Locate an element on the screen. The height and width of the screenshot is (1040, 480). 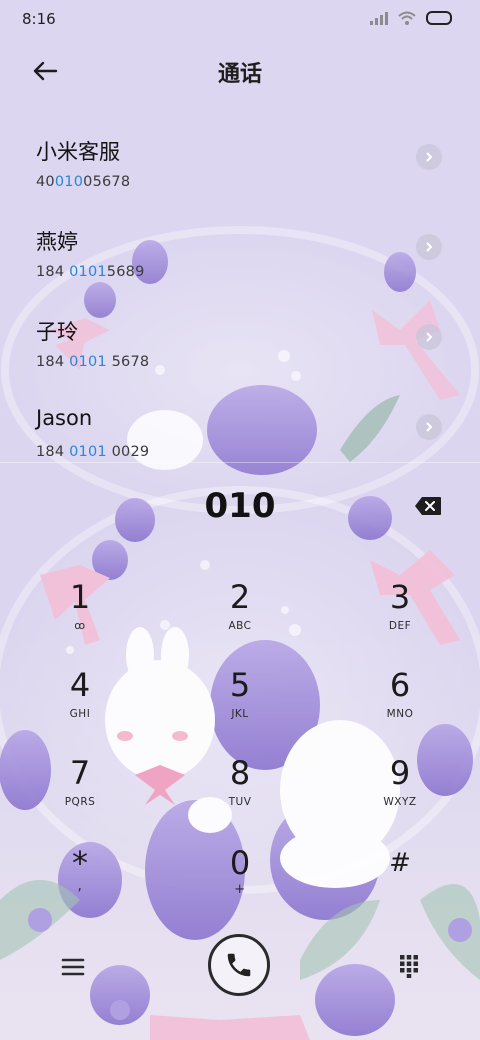
key-star: * , is located at coordinates (80, 884).